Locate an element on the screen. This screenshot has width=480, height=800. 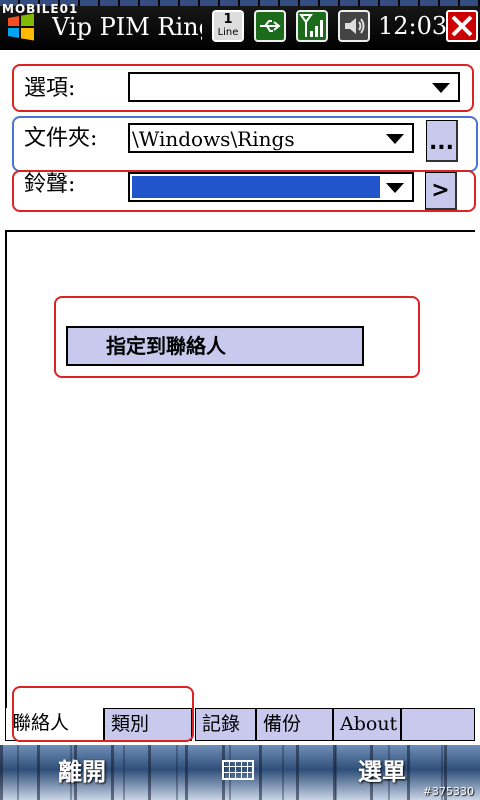
menu-softkey: 選單 is located at coordinates (382, 772).